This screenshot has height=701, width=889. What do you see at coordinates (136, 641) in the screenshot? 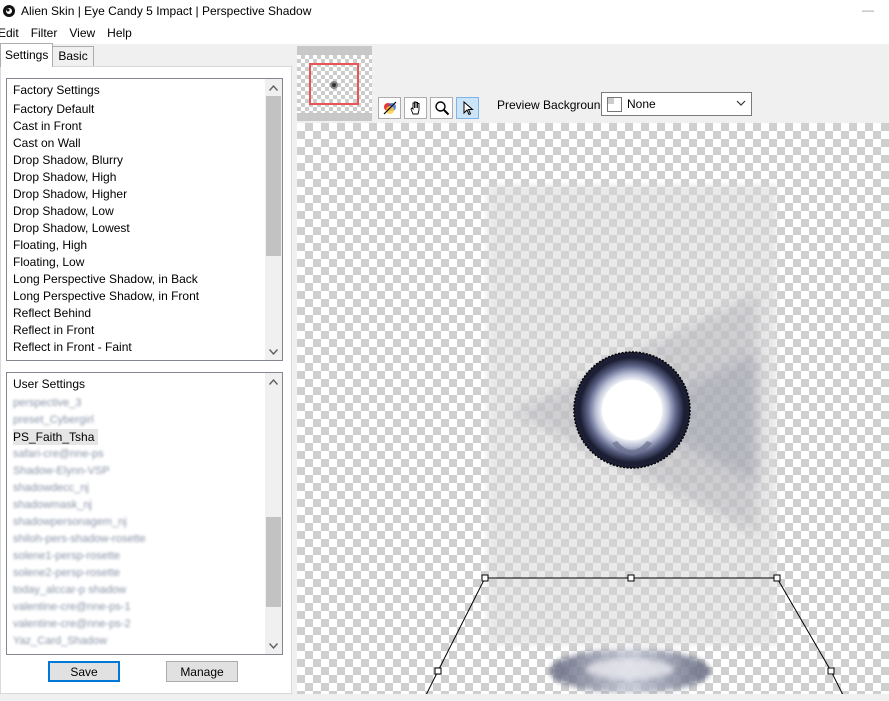
I see `list-item: Yaz_Card_Shadow` at bounding box center [136, 641].